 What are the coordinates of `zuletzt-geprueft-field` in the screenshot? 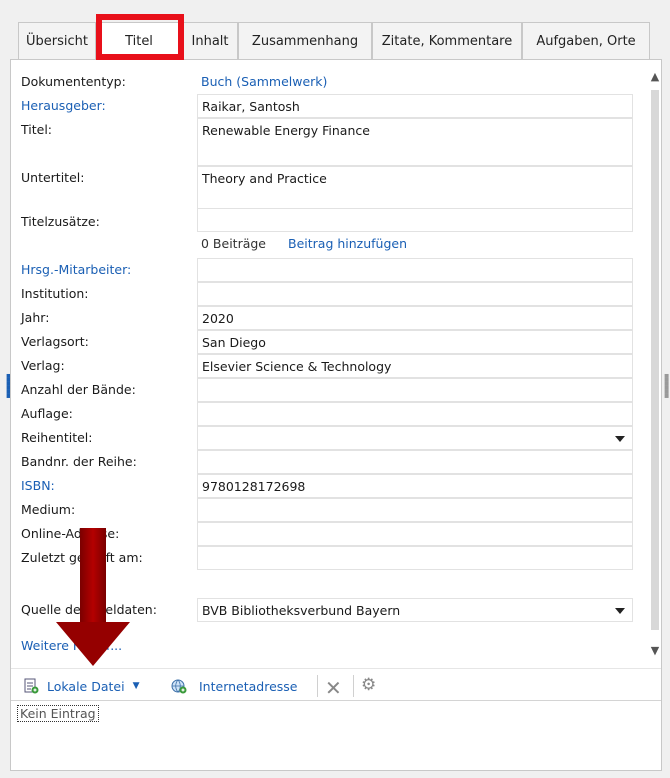 It's located at (415, 558).